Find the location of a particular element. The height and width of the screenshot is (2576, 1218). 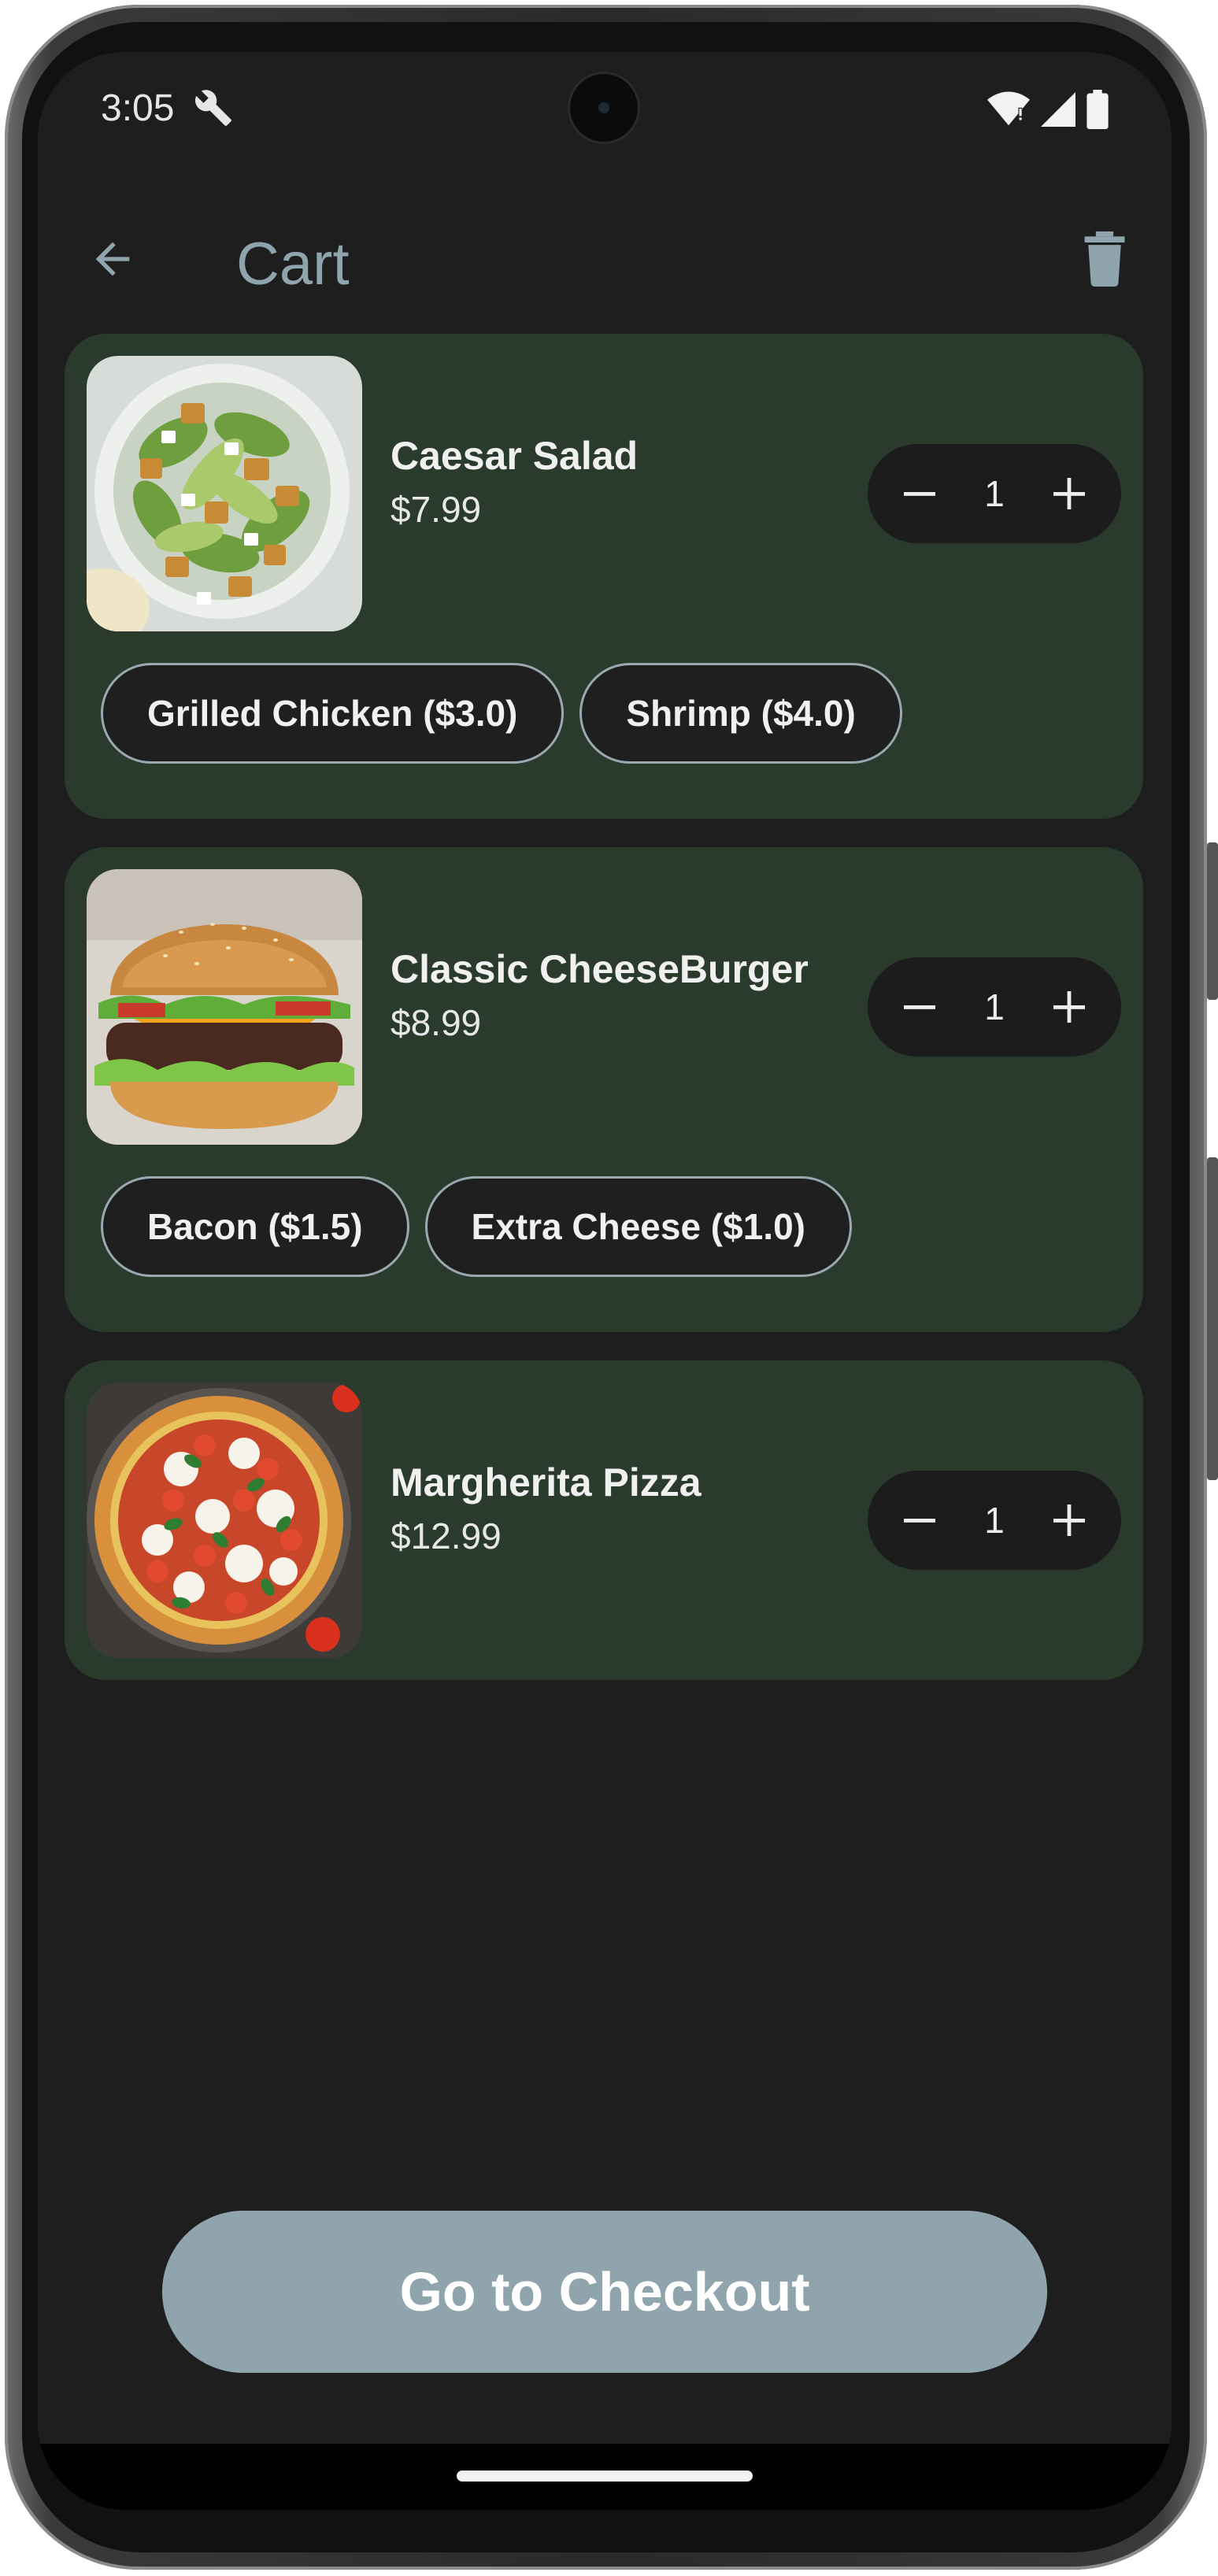

battery-icon is located at coordinates (1098, 111).